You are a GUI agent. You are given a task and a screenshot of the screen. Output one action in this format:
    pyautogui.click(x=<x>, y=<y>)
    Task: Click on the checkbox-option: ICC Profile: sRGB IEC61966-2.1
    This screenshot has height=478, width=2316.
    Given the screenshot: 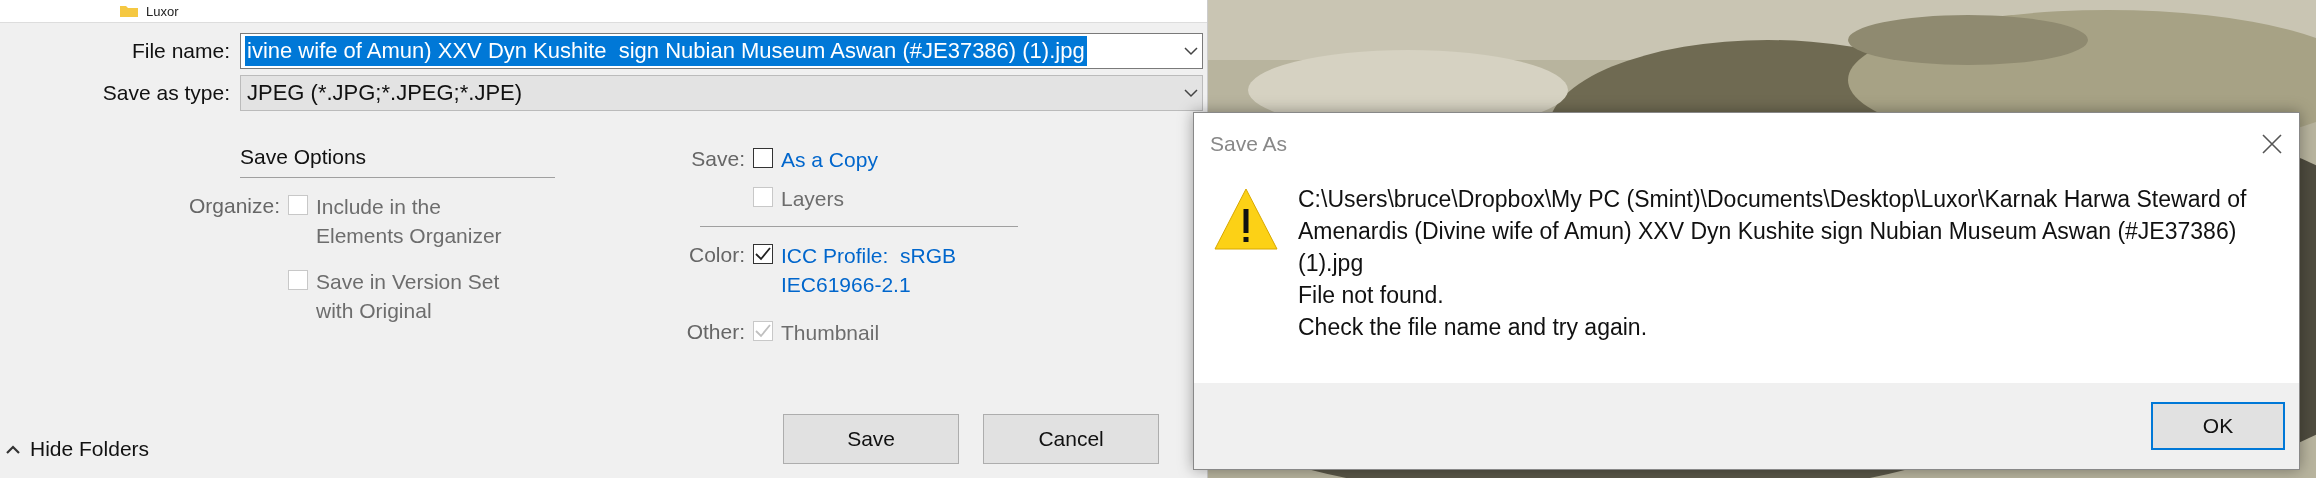 What is the action you would take?
    pyautogui.click(x=916, y=270)
    